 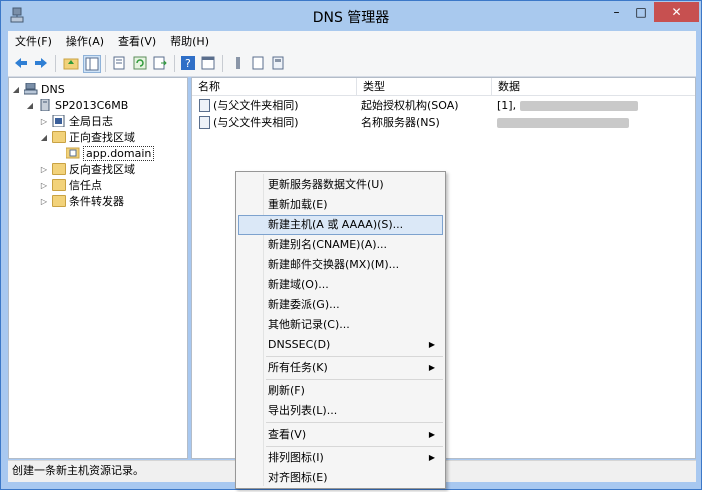 I want to click on maximize-button: □, so click(x=641, y=12).